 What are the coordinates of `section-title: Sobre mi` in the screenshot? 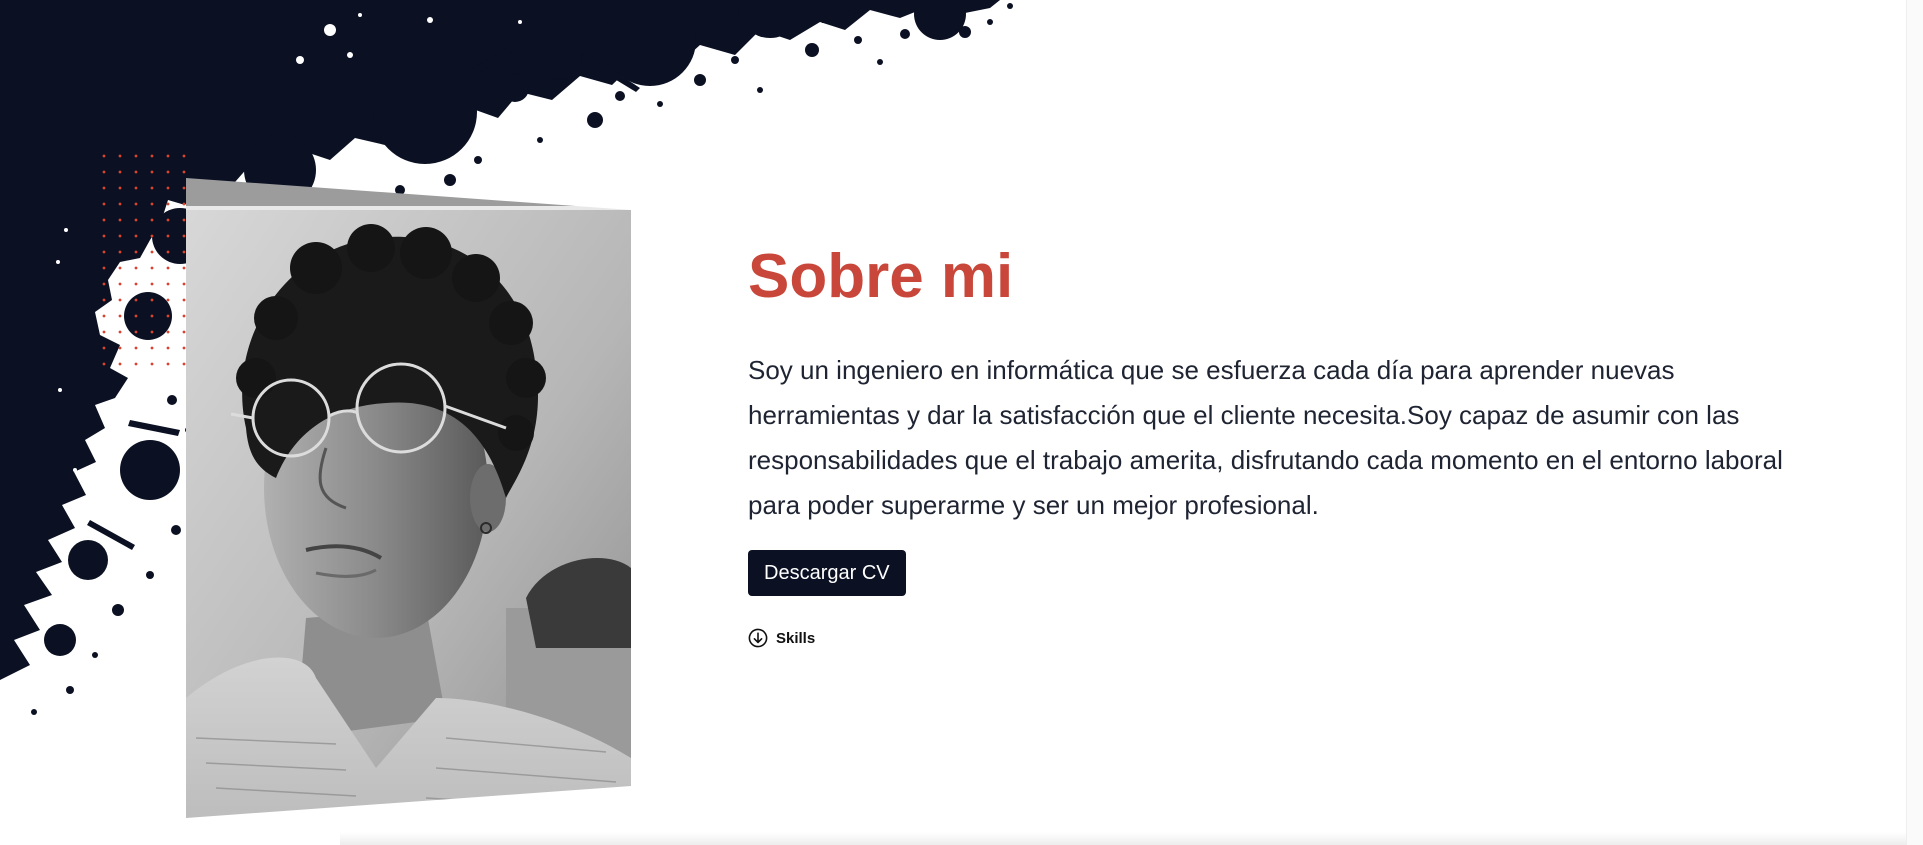 It's located at (881, 276).